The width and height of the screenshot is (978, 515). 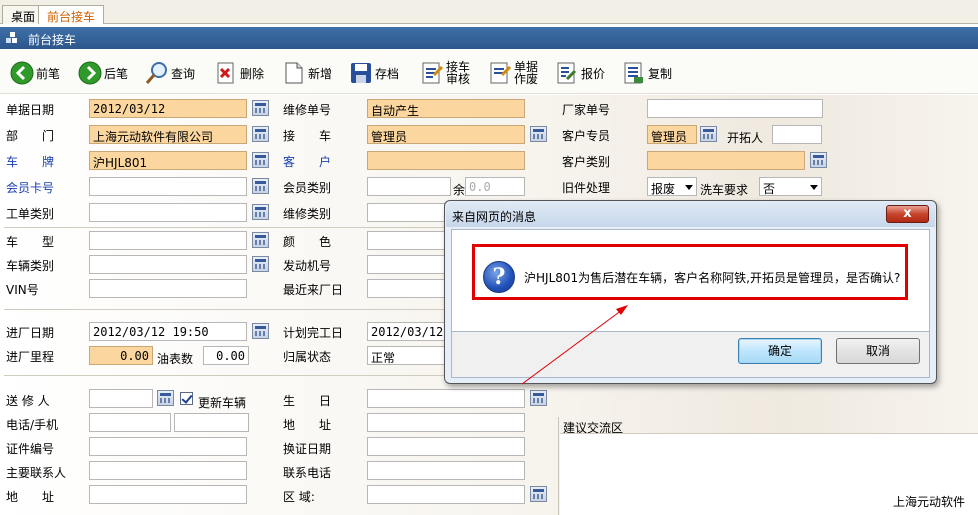 I want to click on model-lookup-icon, so click(x=260, y=240).